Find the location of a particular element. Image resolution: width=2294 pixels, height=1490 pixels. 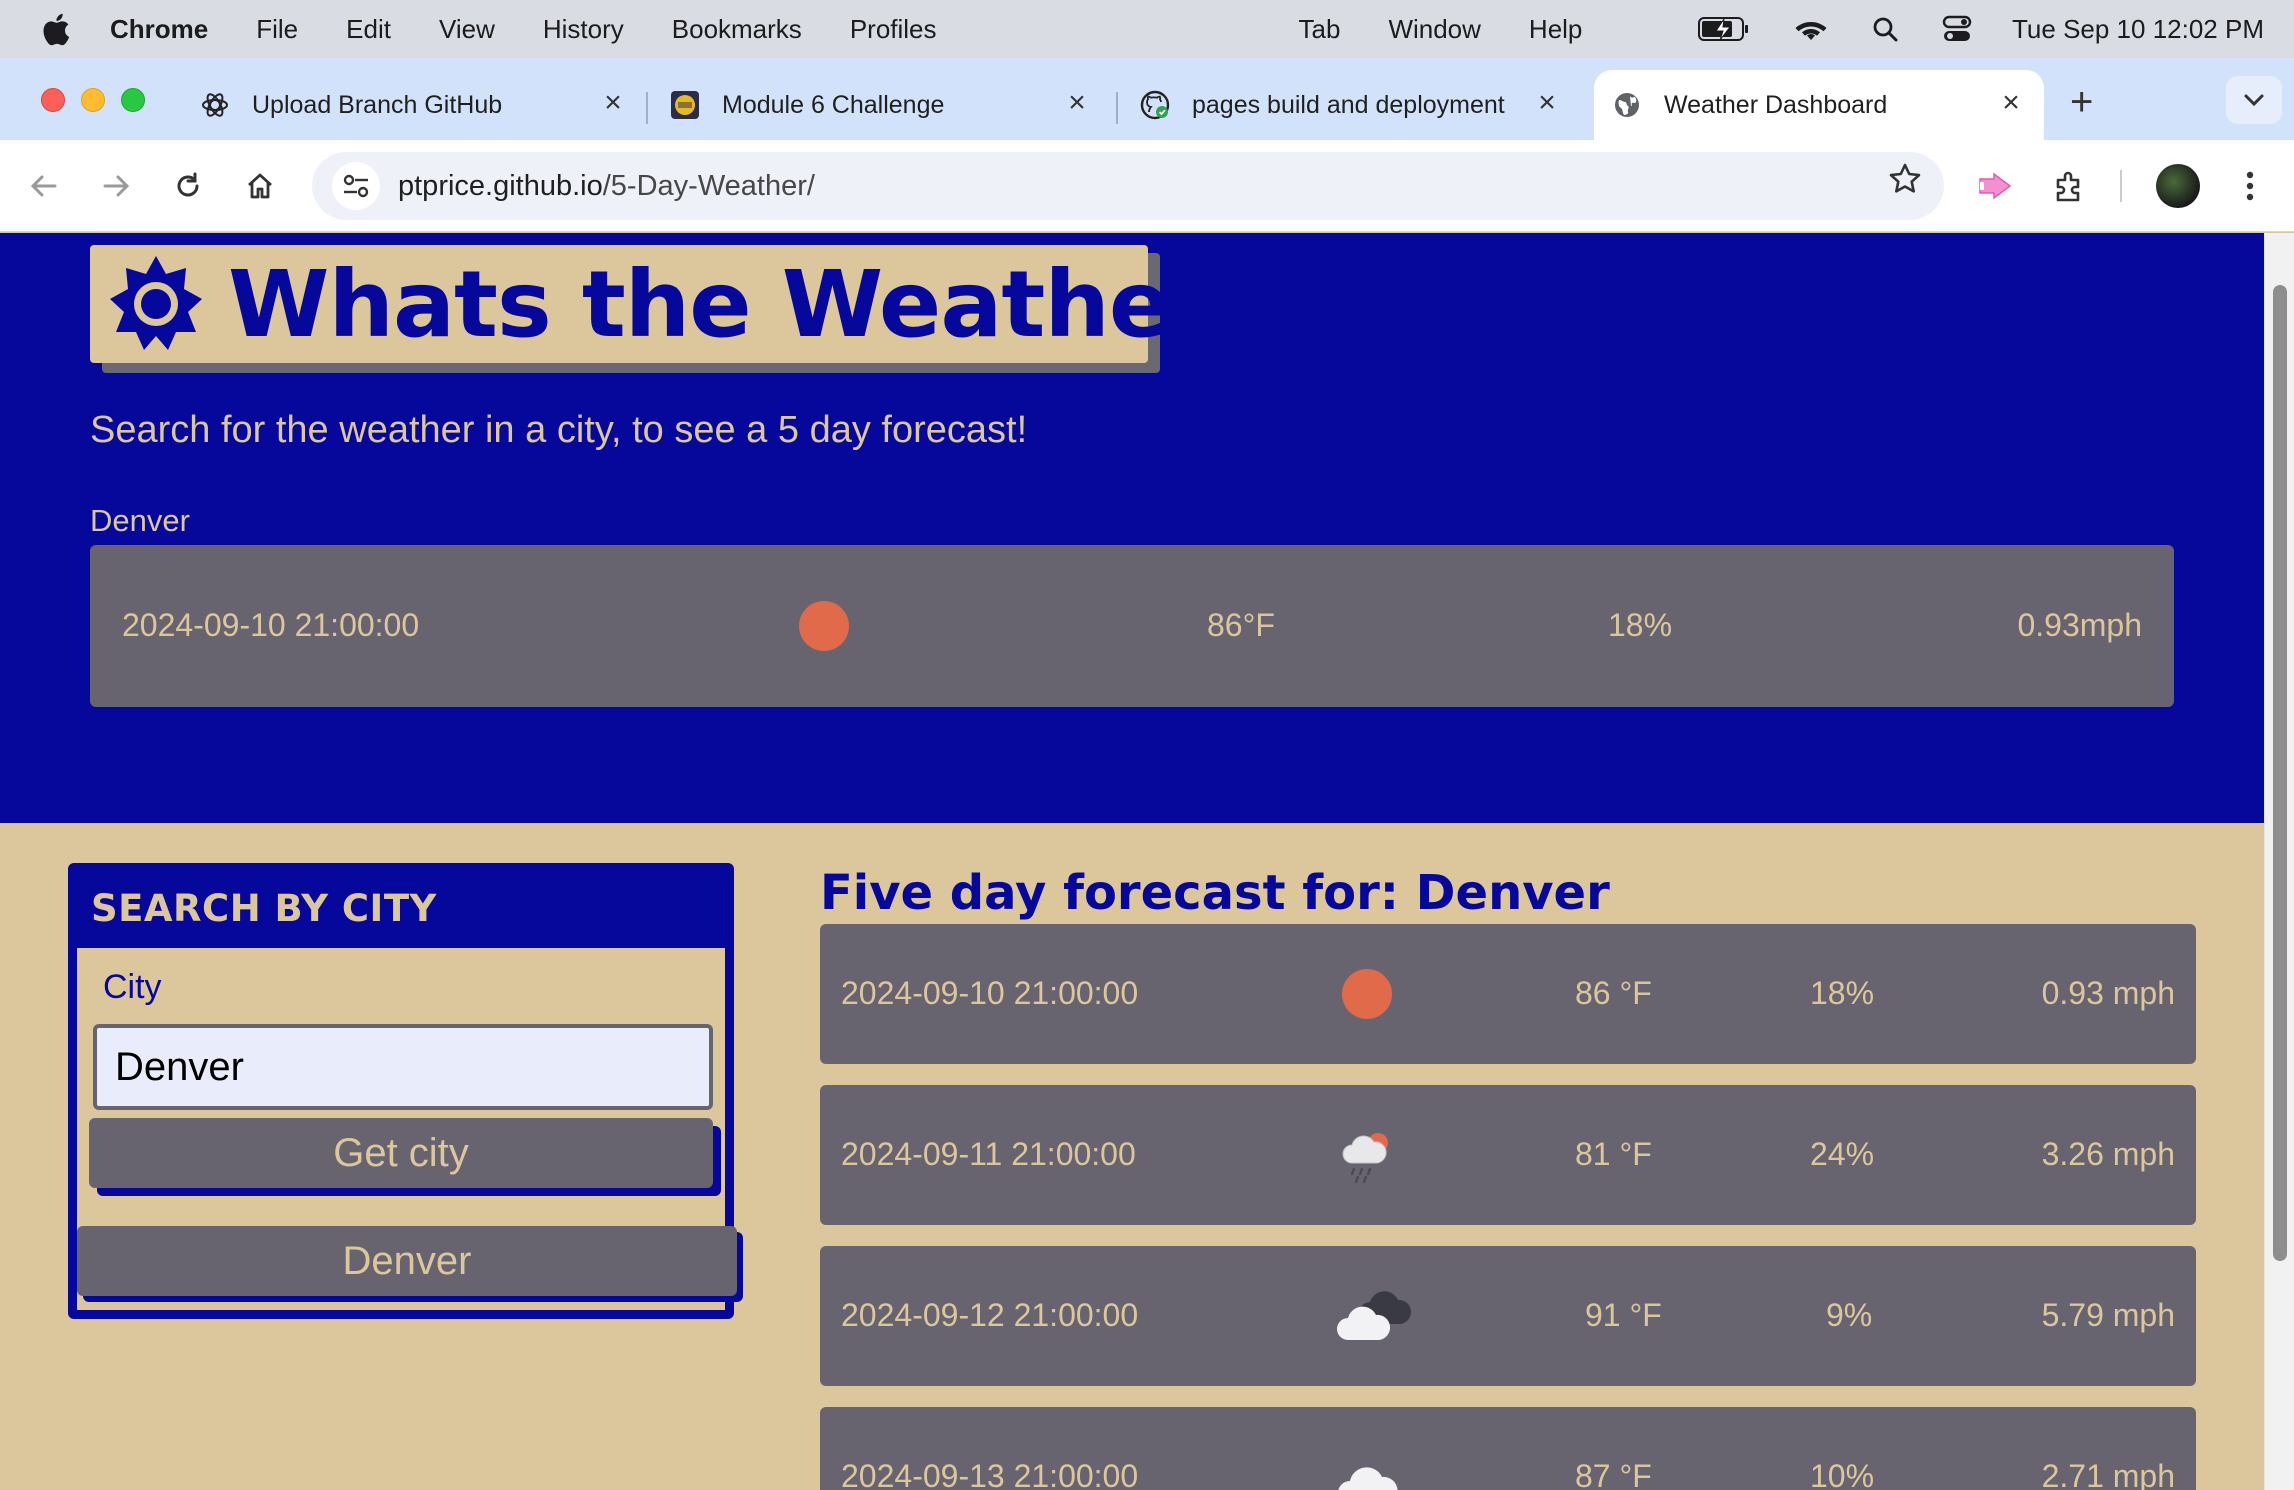

wifi-icon is located at coordinates (1811, 29).